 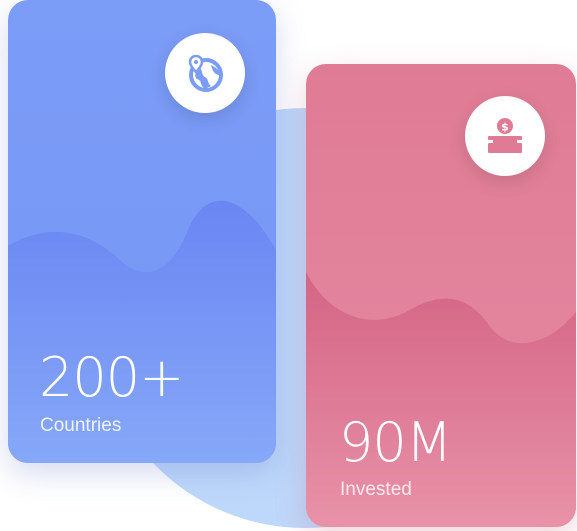 I want to click on donation-box-icon: $, so click(x=505, y=135).